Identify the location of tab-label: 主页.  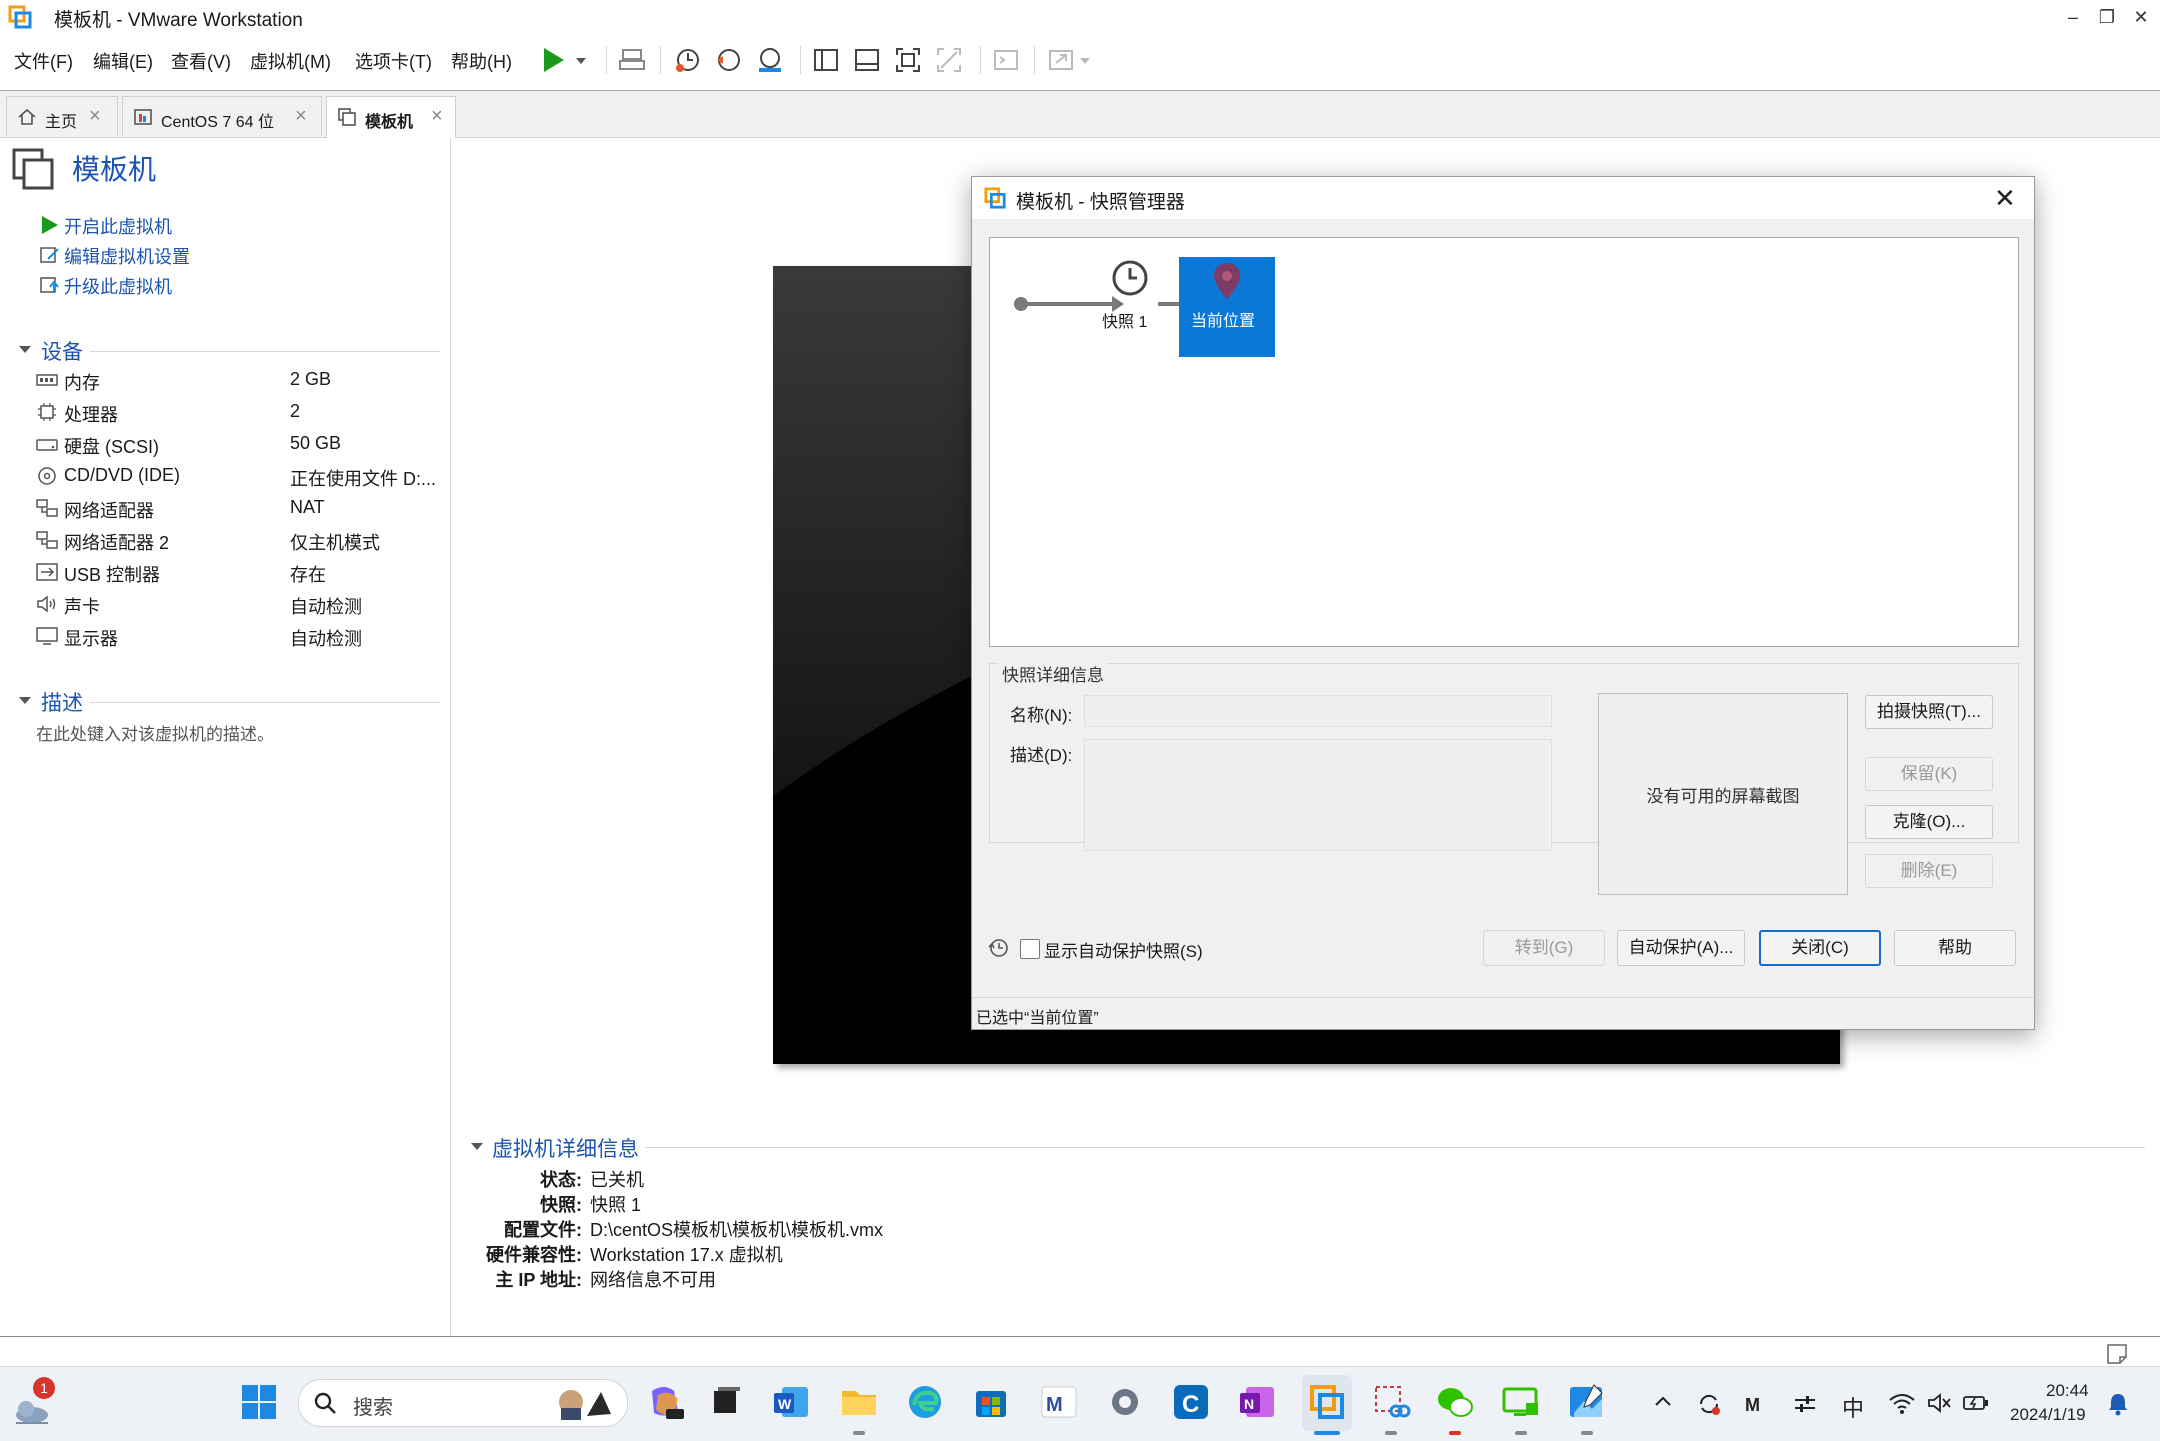
(61, 122).